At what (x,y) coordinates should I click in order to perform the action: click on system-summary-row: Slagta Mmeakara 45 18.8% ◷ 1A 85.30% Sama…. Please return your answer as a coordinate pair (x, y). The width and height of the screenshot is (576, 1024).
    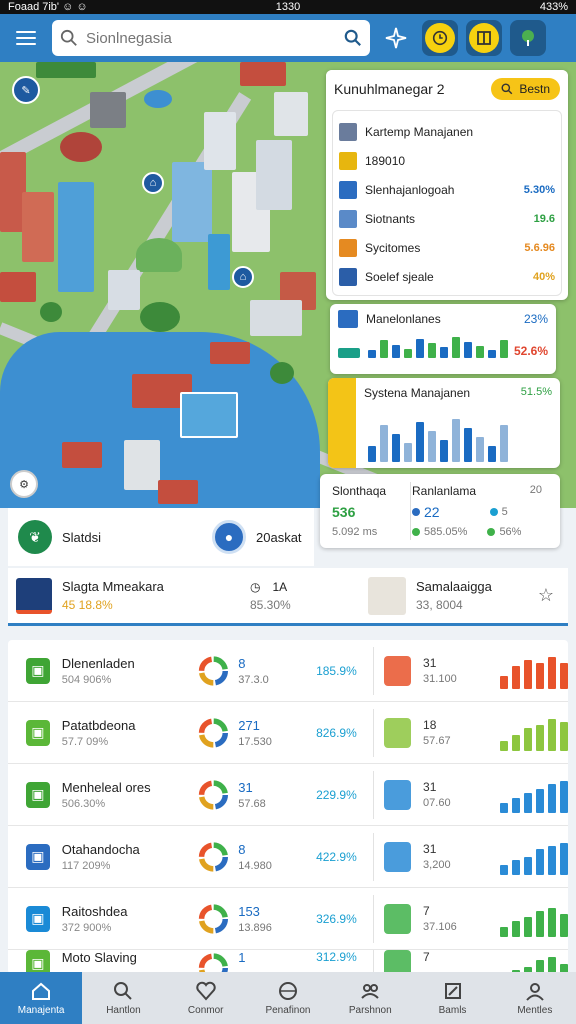
    Looking at the image, I should click on (288, 597).